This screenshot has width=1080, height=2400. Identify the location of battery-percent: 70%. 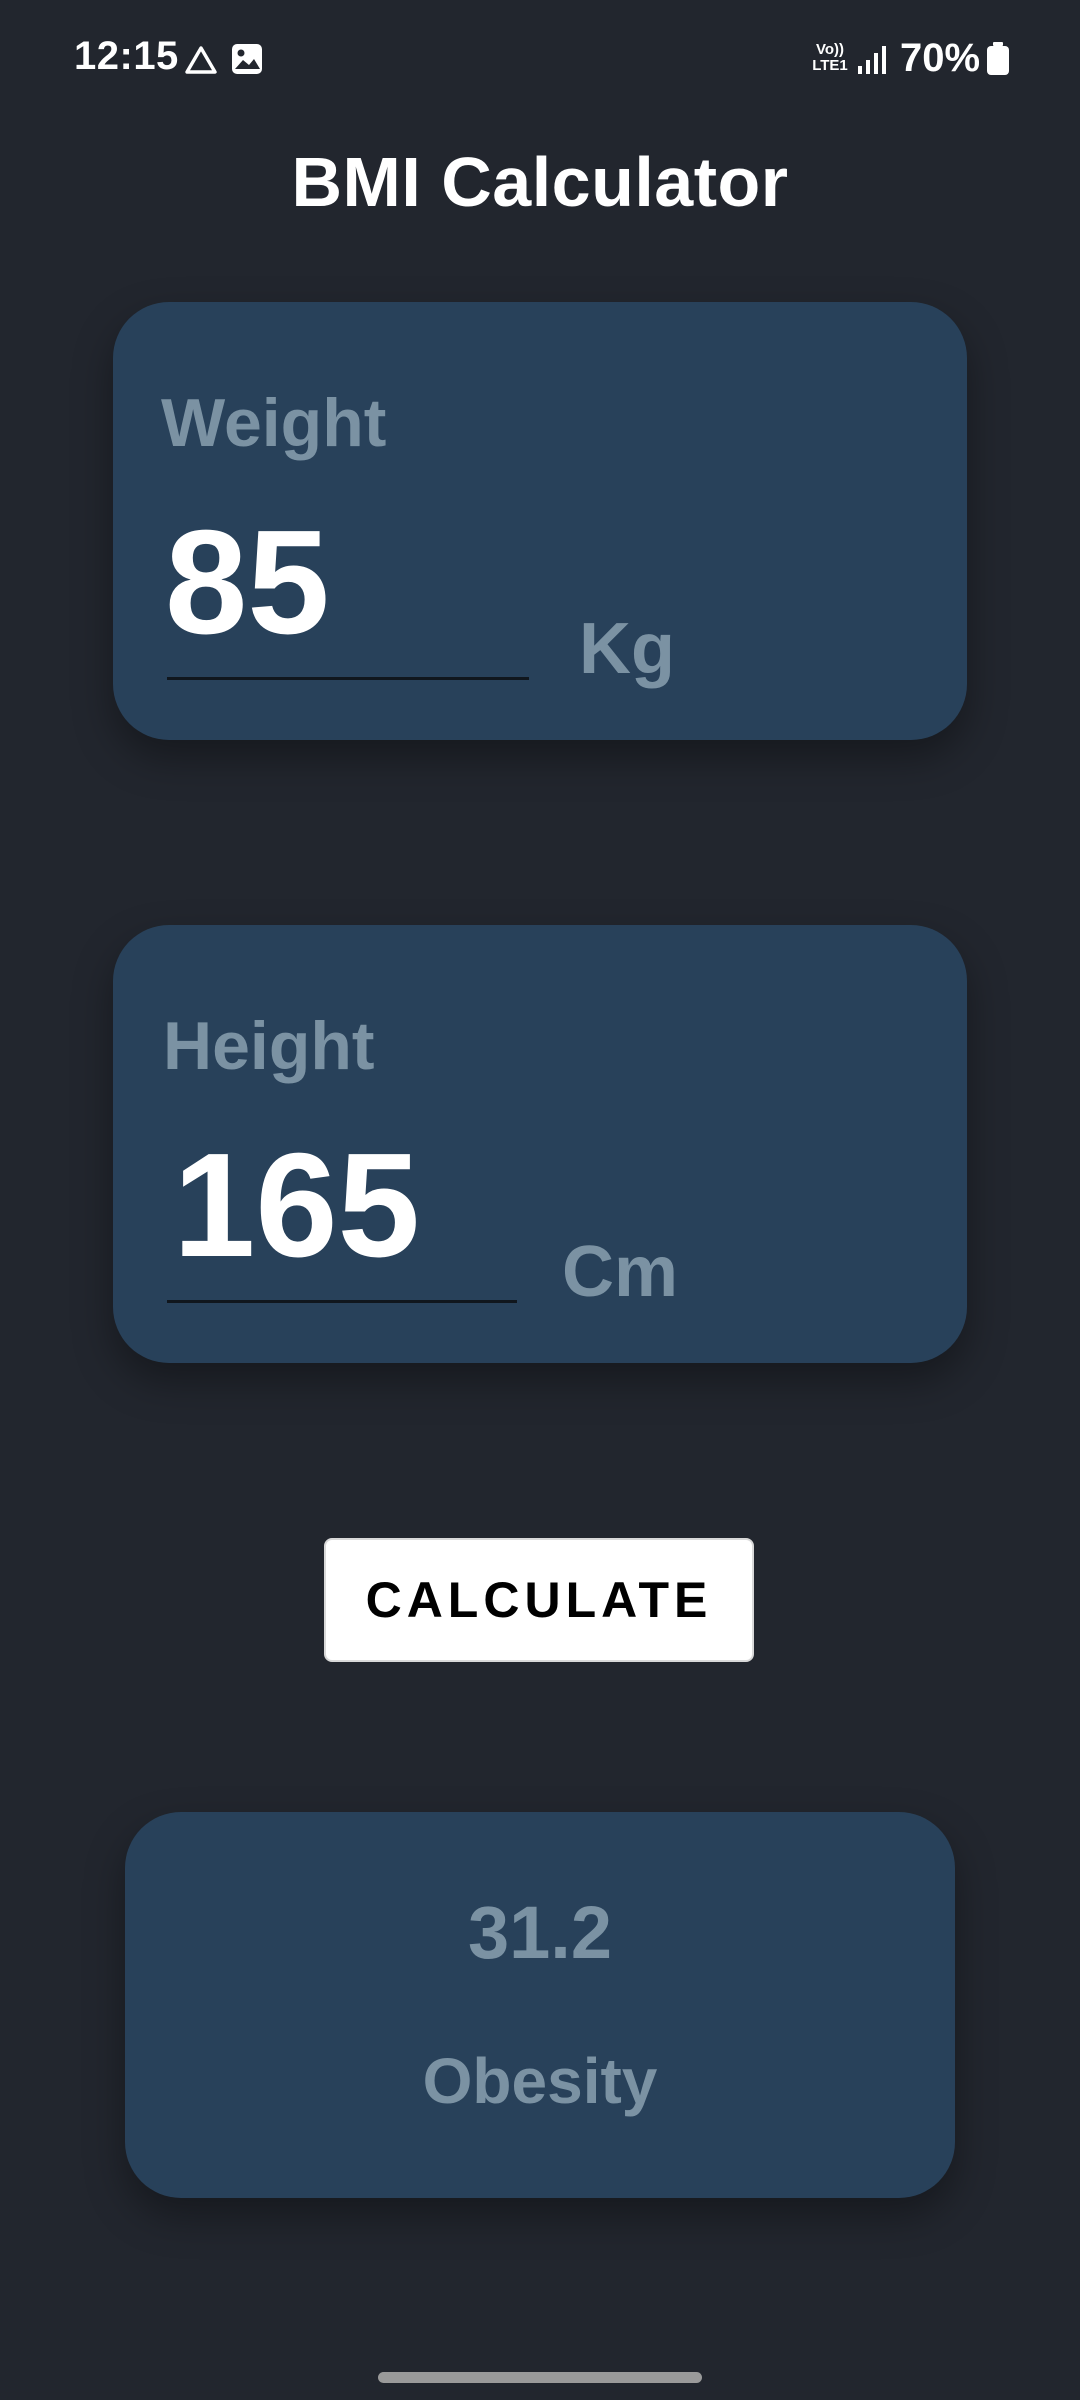
(940, 58).